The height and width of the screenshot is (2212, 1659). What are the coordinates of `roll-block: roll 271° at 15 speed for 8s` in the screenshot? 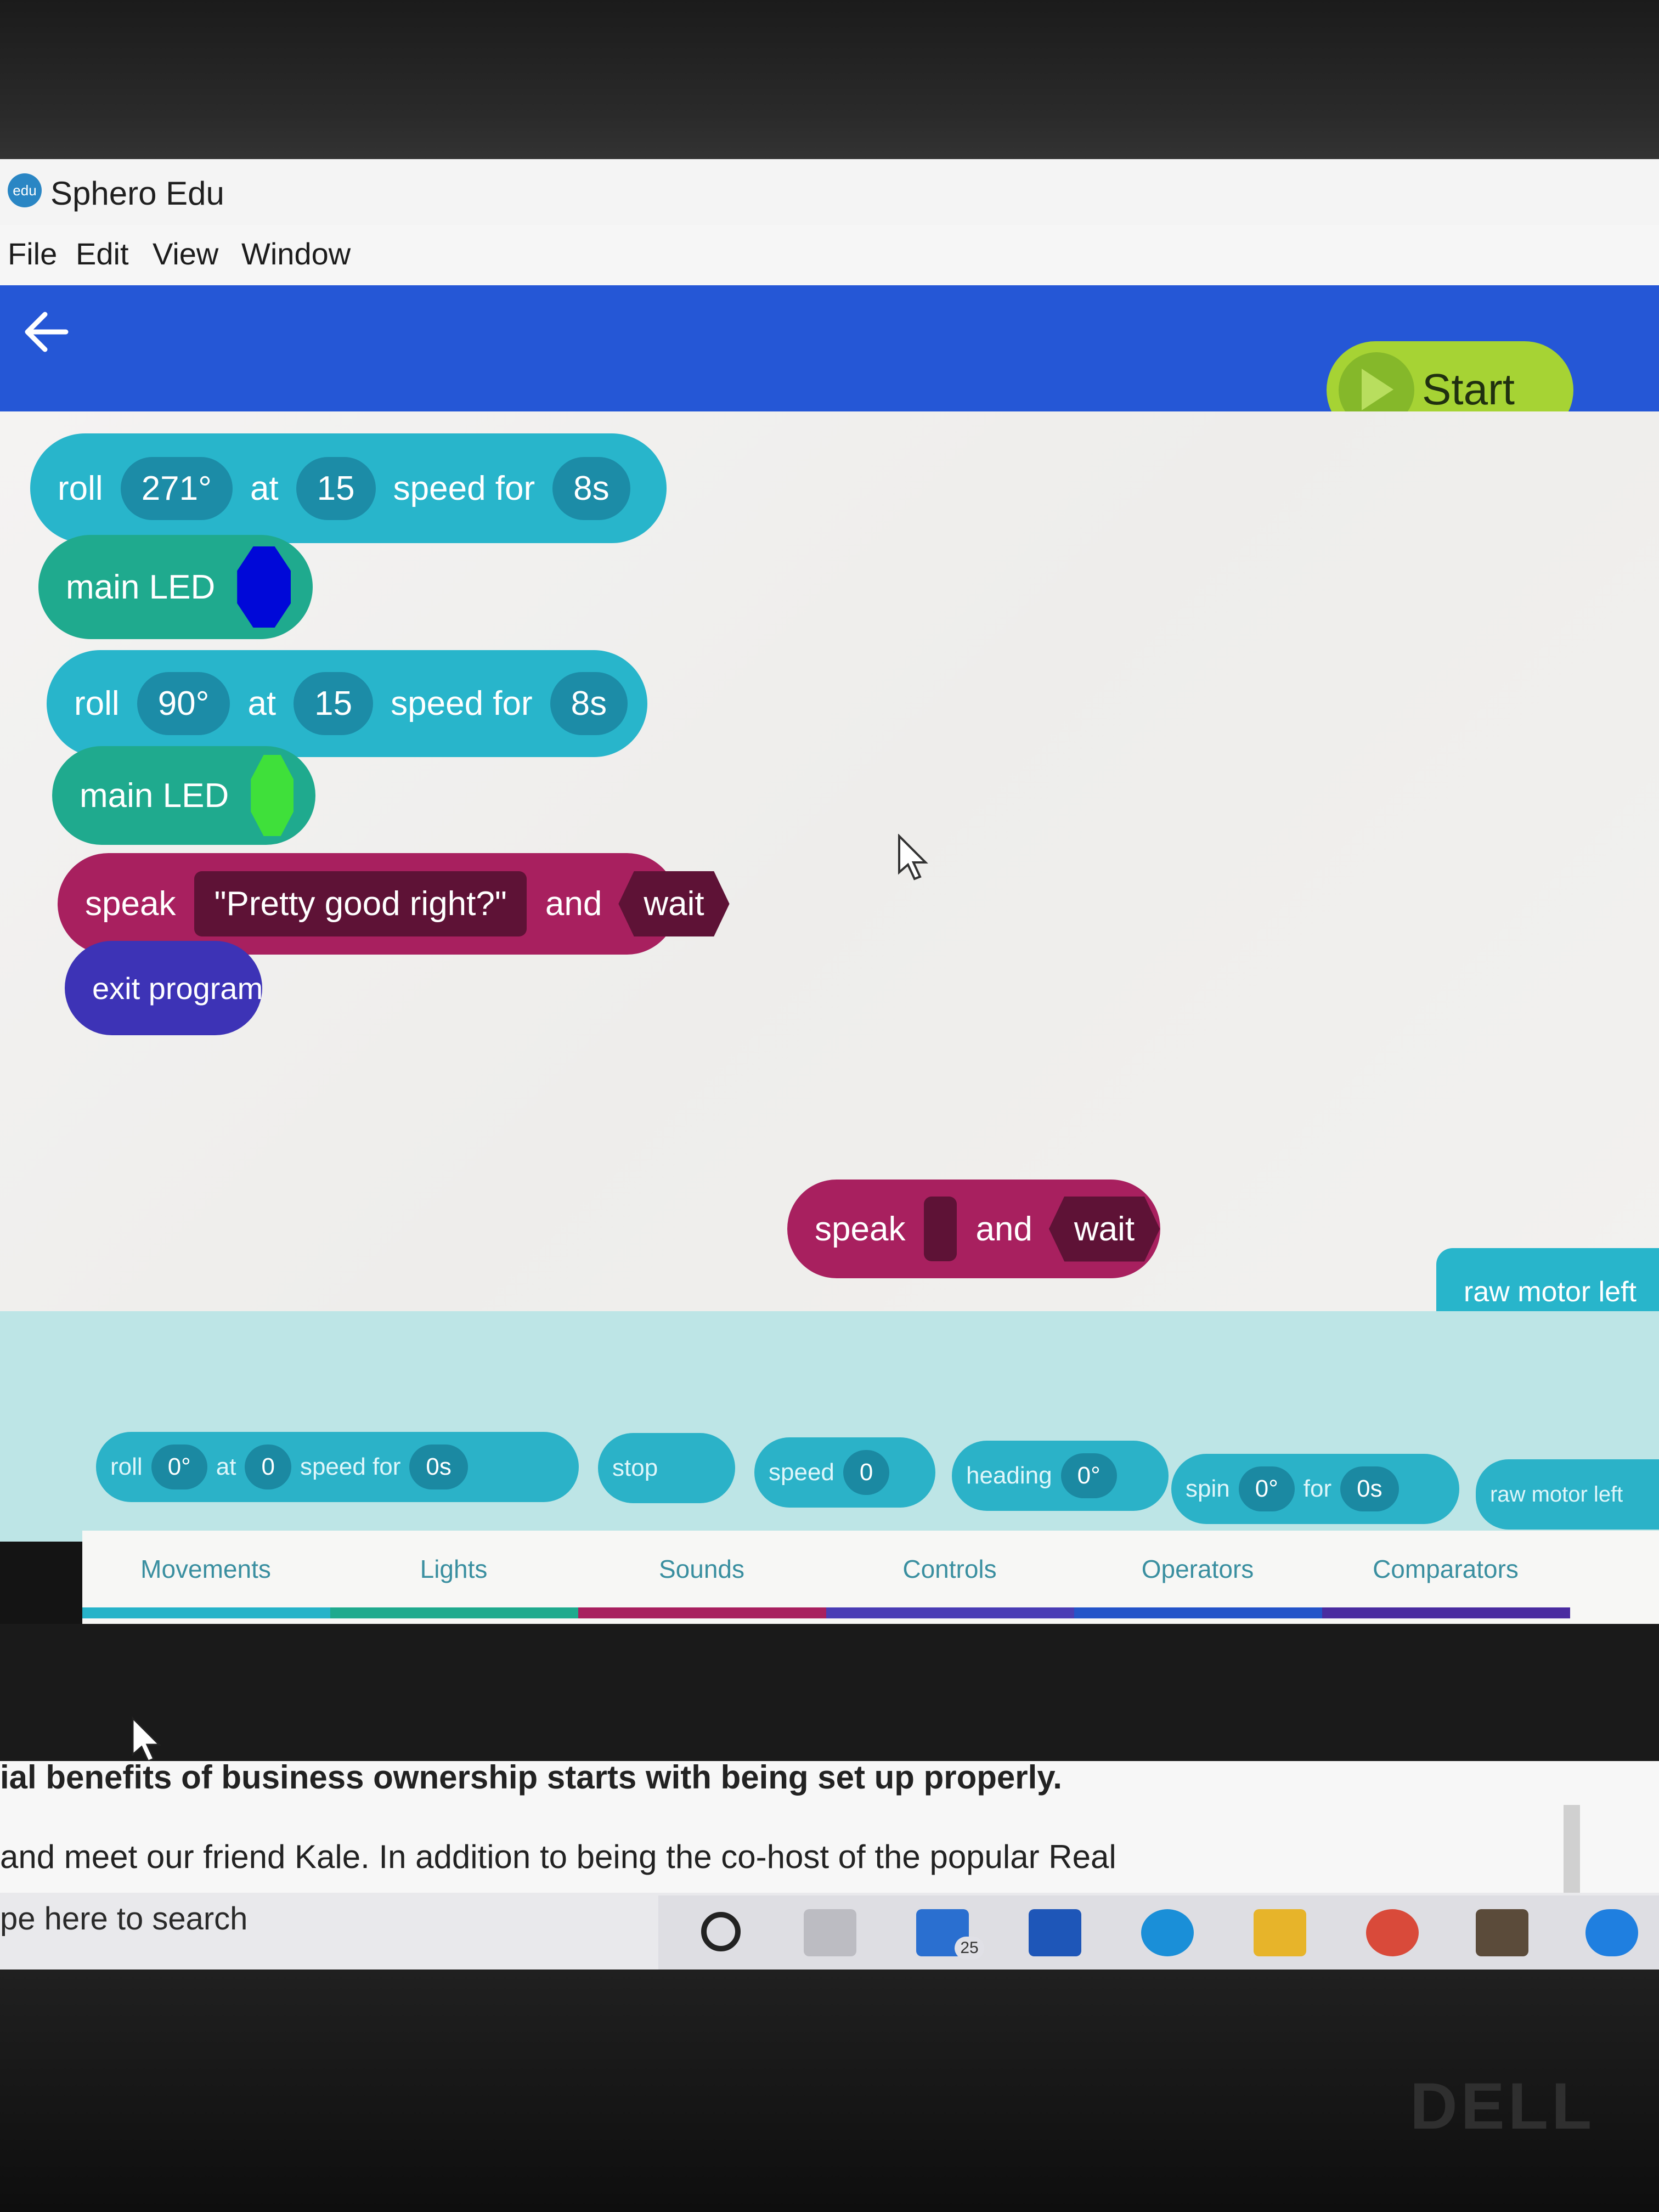 It's located at (349, 488).